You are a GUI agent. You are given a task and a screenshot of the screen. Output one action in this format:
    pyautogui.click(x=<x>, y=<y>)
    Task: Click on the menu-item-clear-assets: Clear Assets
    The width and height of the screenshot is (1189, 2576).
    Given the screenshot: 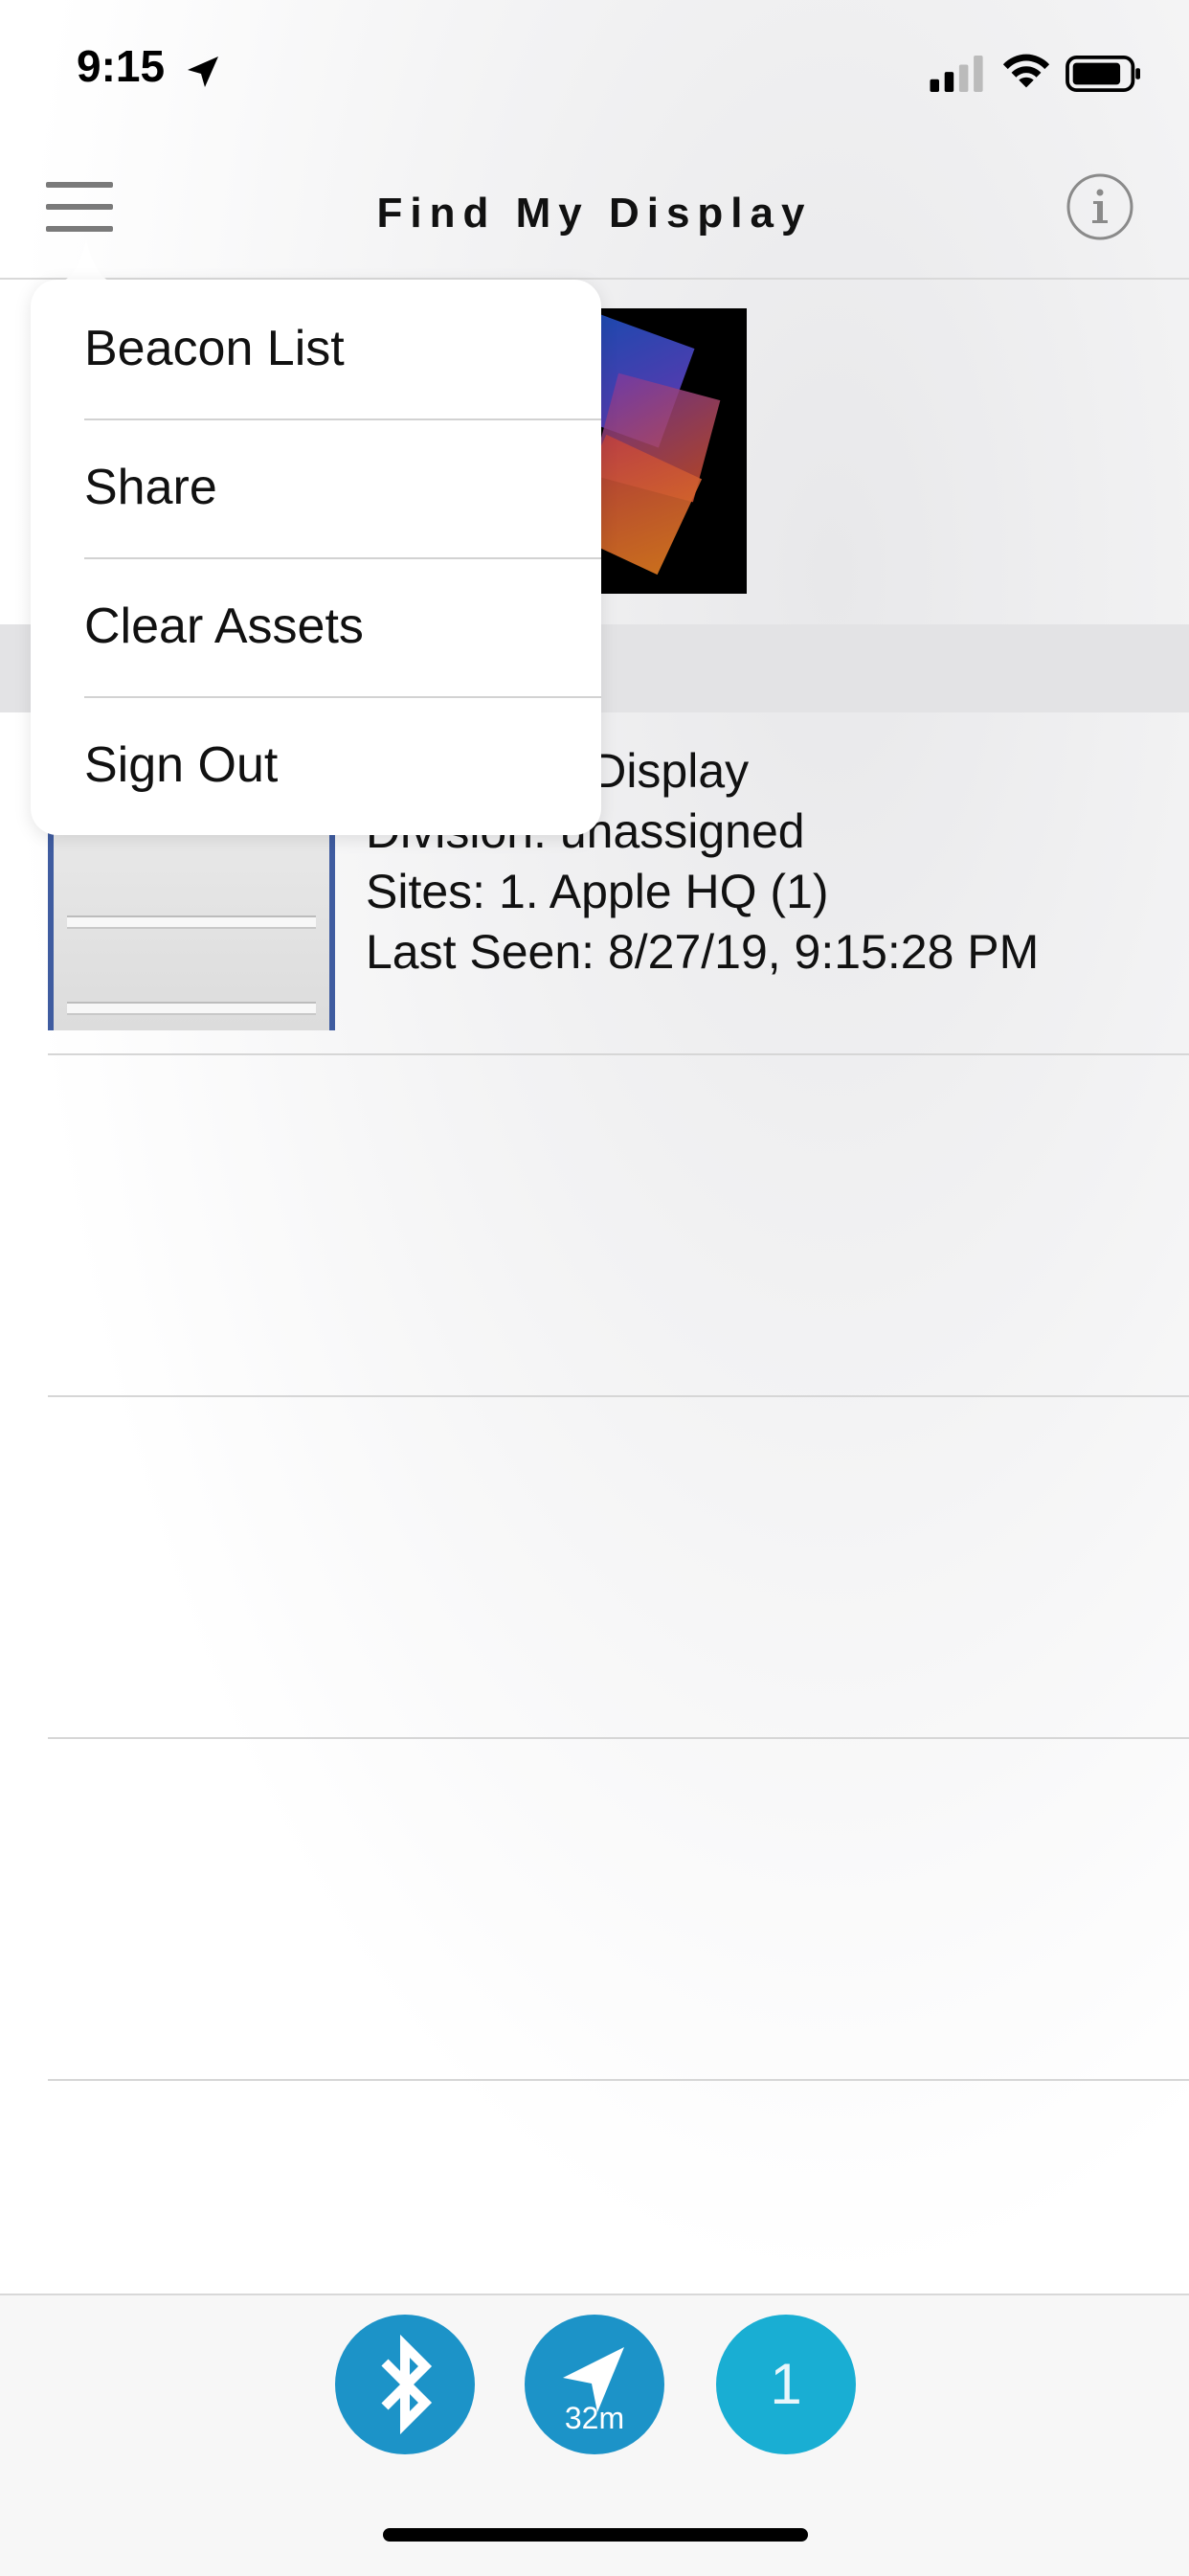 What is the action you would take?
    pyautogui.click(x=316, y=626)
    